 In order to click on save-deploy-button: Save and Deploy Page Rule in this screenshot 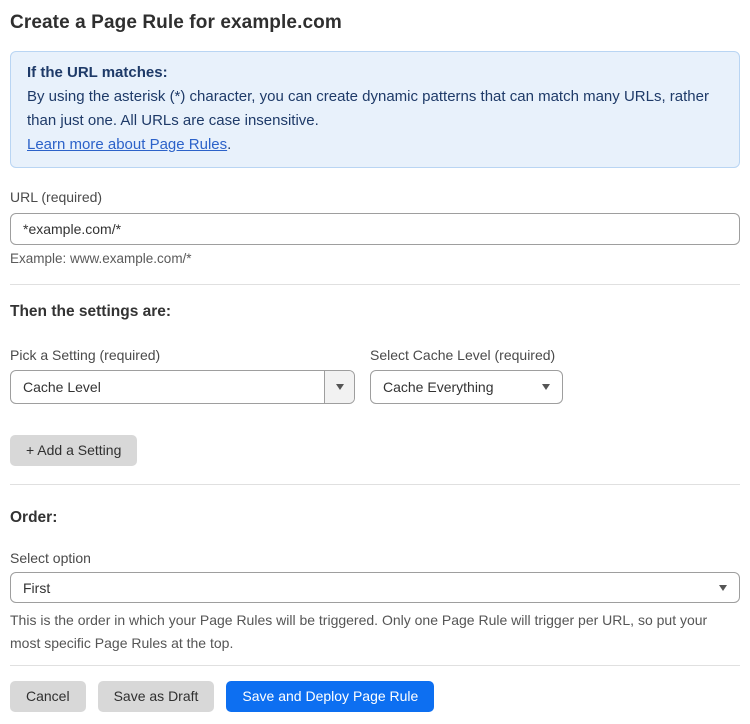, I will do `click(330, 696)`.